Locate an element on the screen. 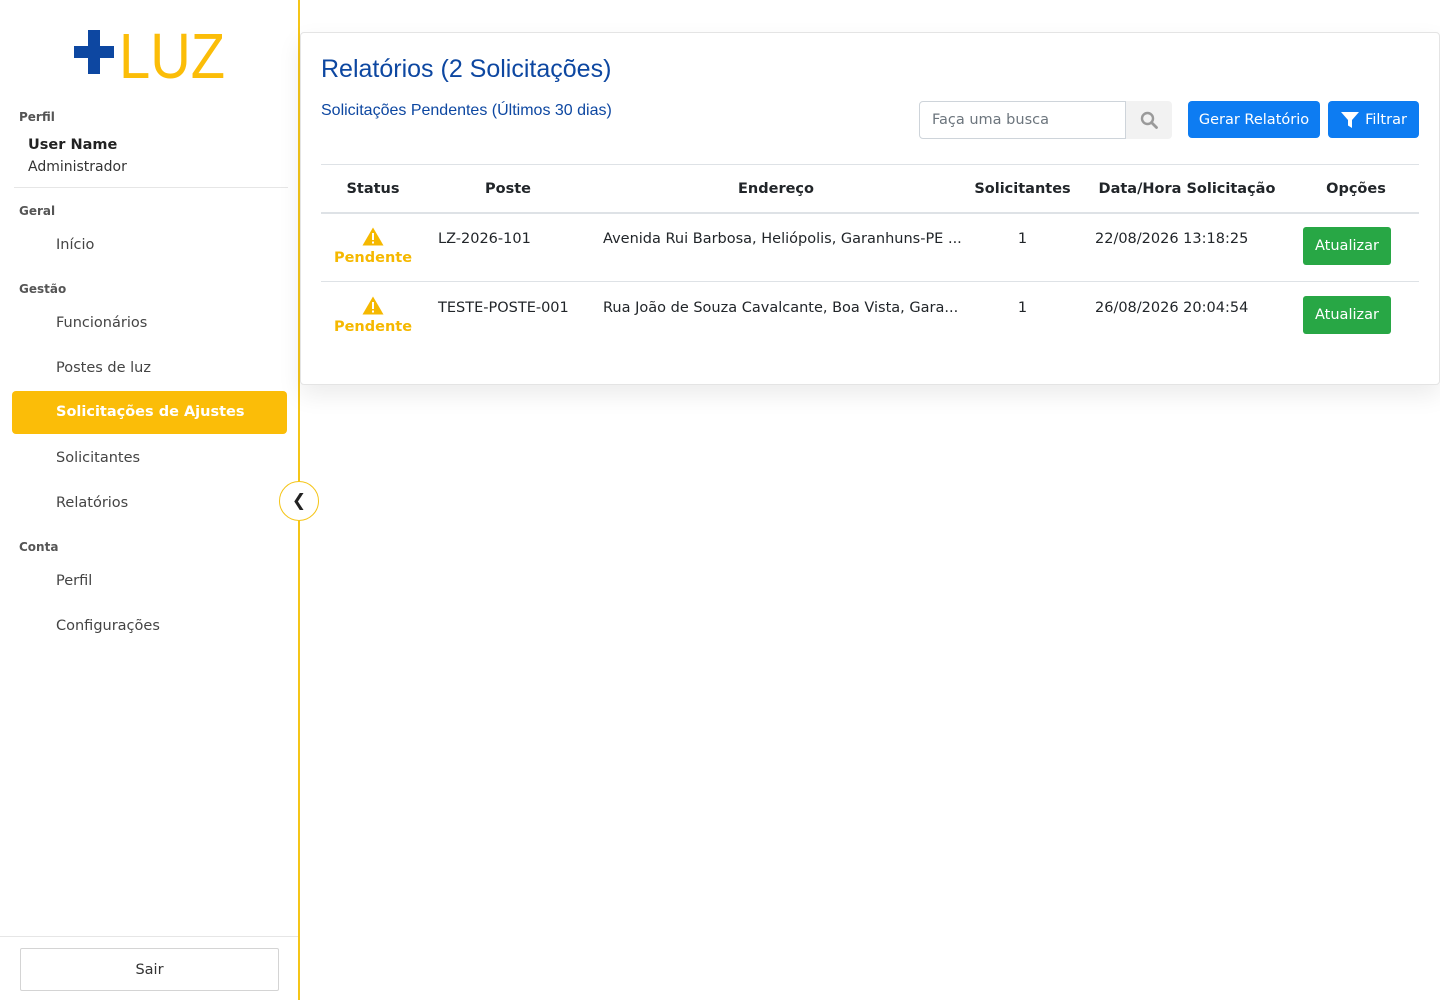 Image resolution: width=1440 pixels, height=1000 pixels. svg-text: LUZ is located at coordinates (172, 55).